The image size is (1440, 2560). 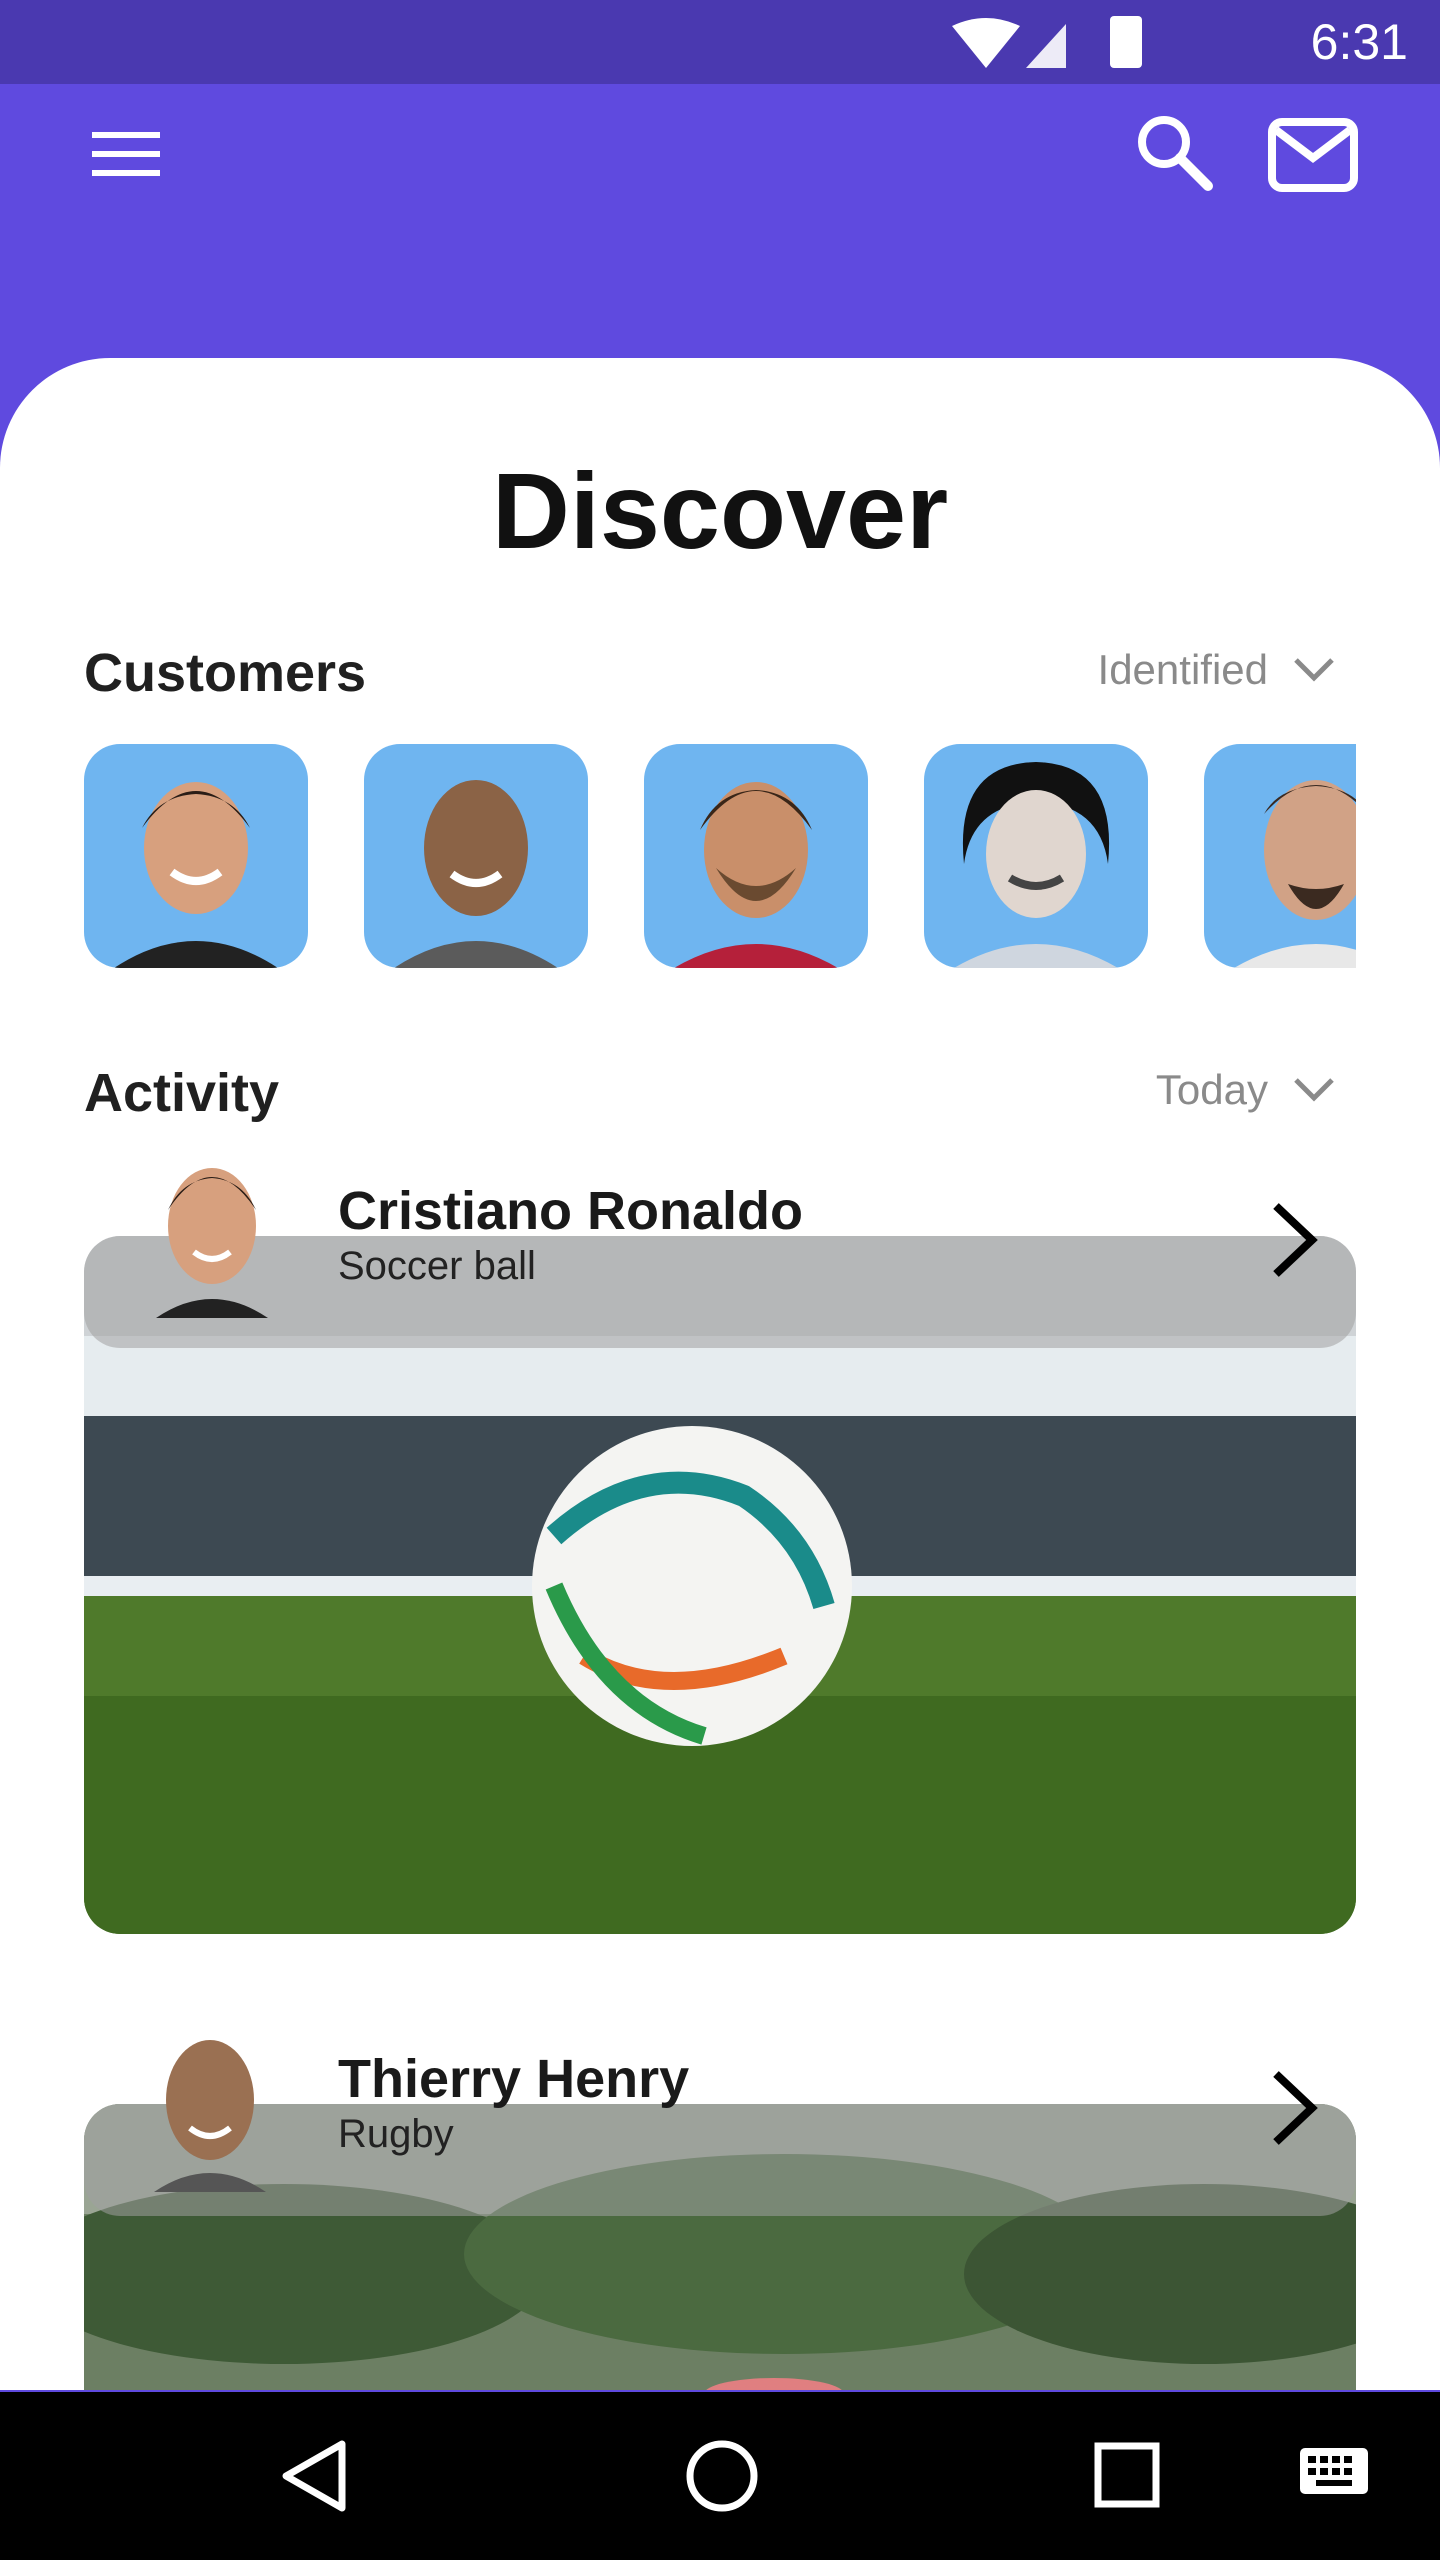 What do you see at coordinates (720, 42) in the screenshot?
I see `status-bar: 6:31` at bounding box center [720, 42].